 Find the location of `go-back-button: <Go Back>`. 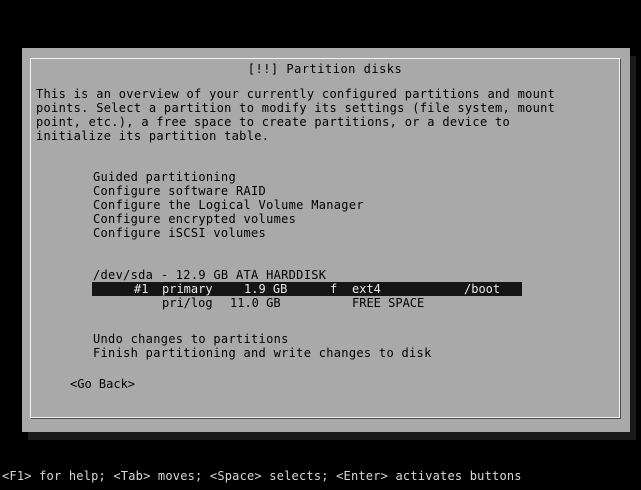

go-back-button: <Go Back> is located at coordinates (102, 384).